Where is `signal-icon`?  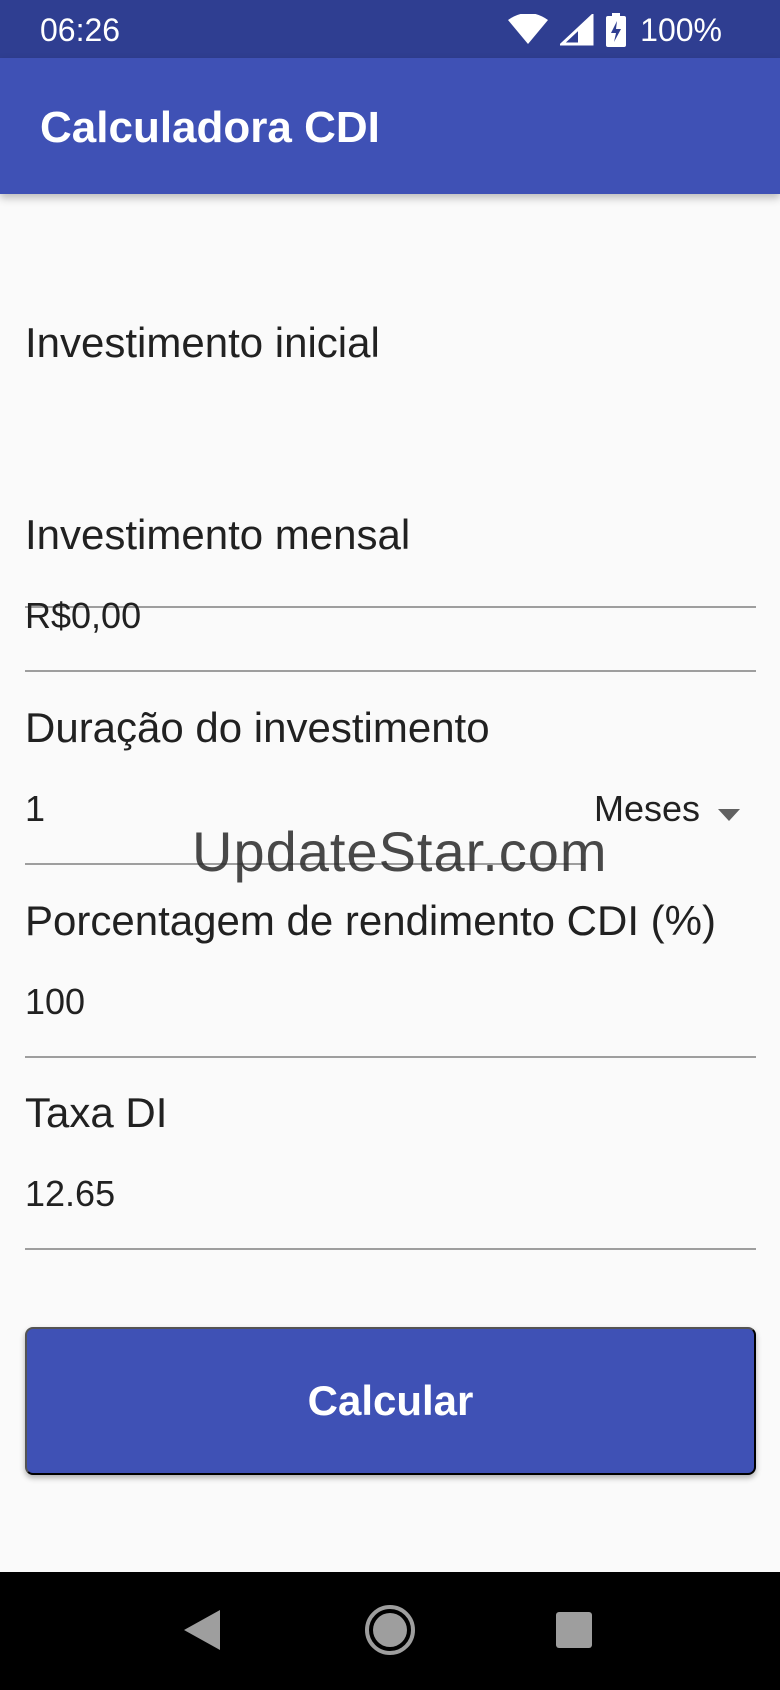
signal-icon is located at coordinates (577, 30).